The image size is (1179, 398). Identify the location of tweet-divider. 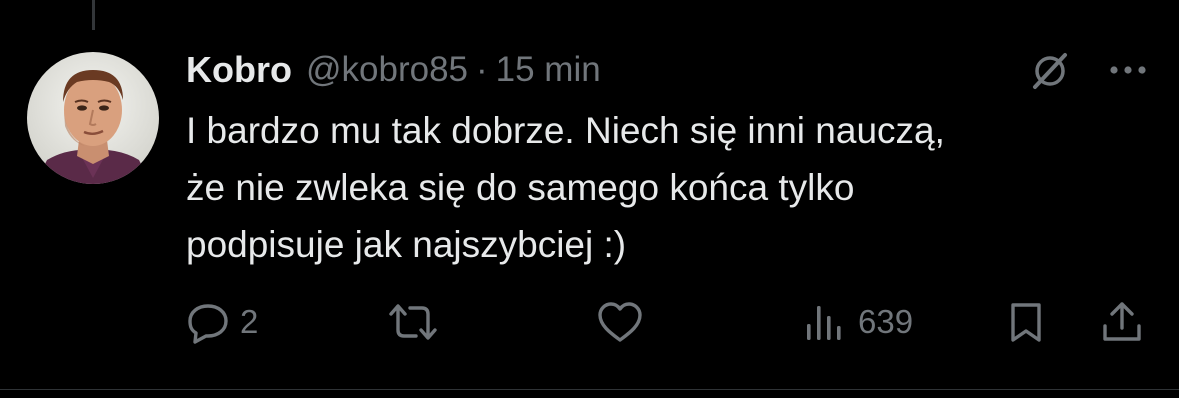
(589, 389).